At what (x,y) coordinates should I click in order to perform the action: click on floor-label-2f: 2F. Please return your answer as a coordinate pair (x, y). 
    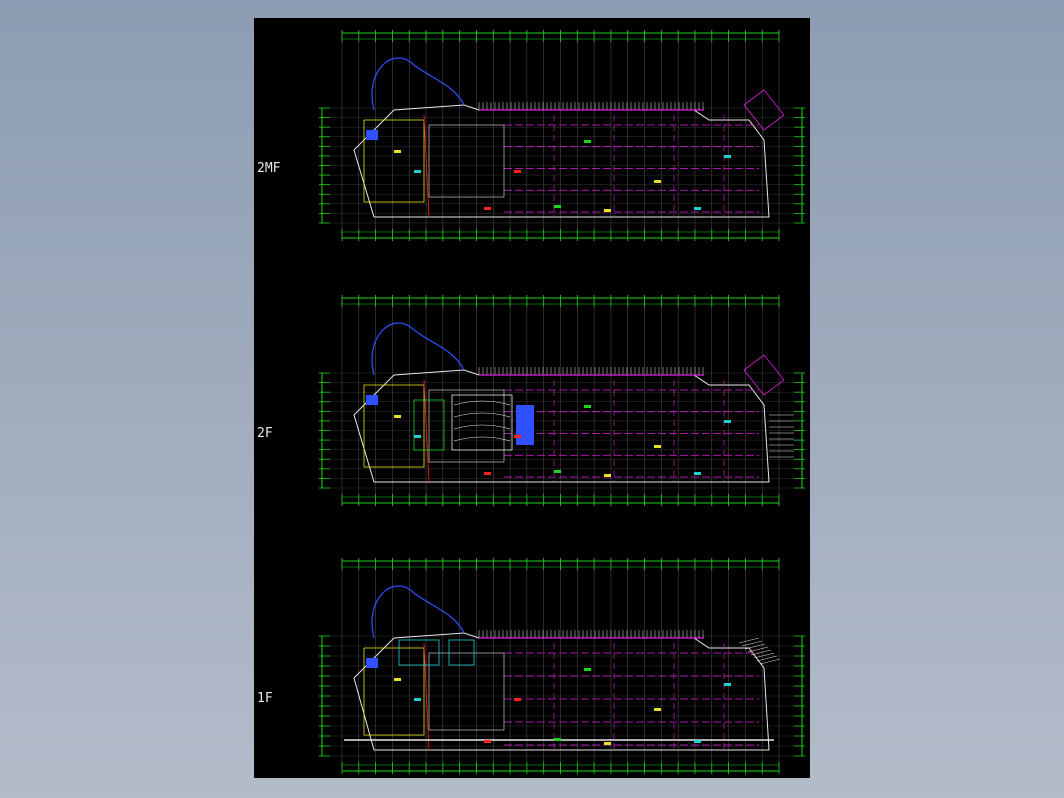
    Looking at the image, I should click on (265, 433).